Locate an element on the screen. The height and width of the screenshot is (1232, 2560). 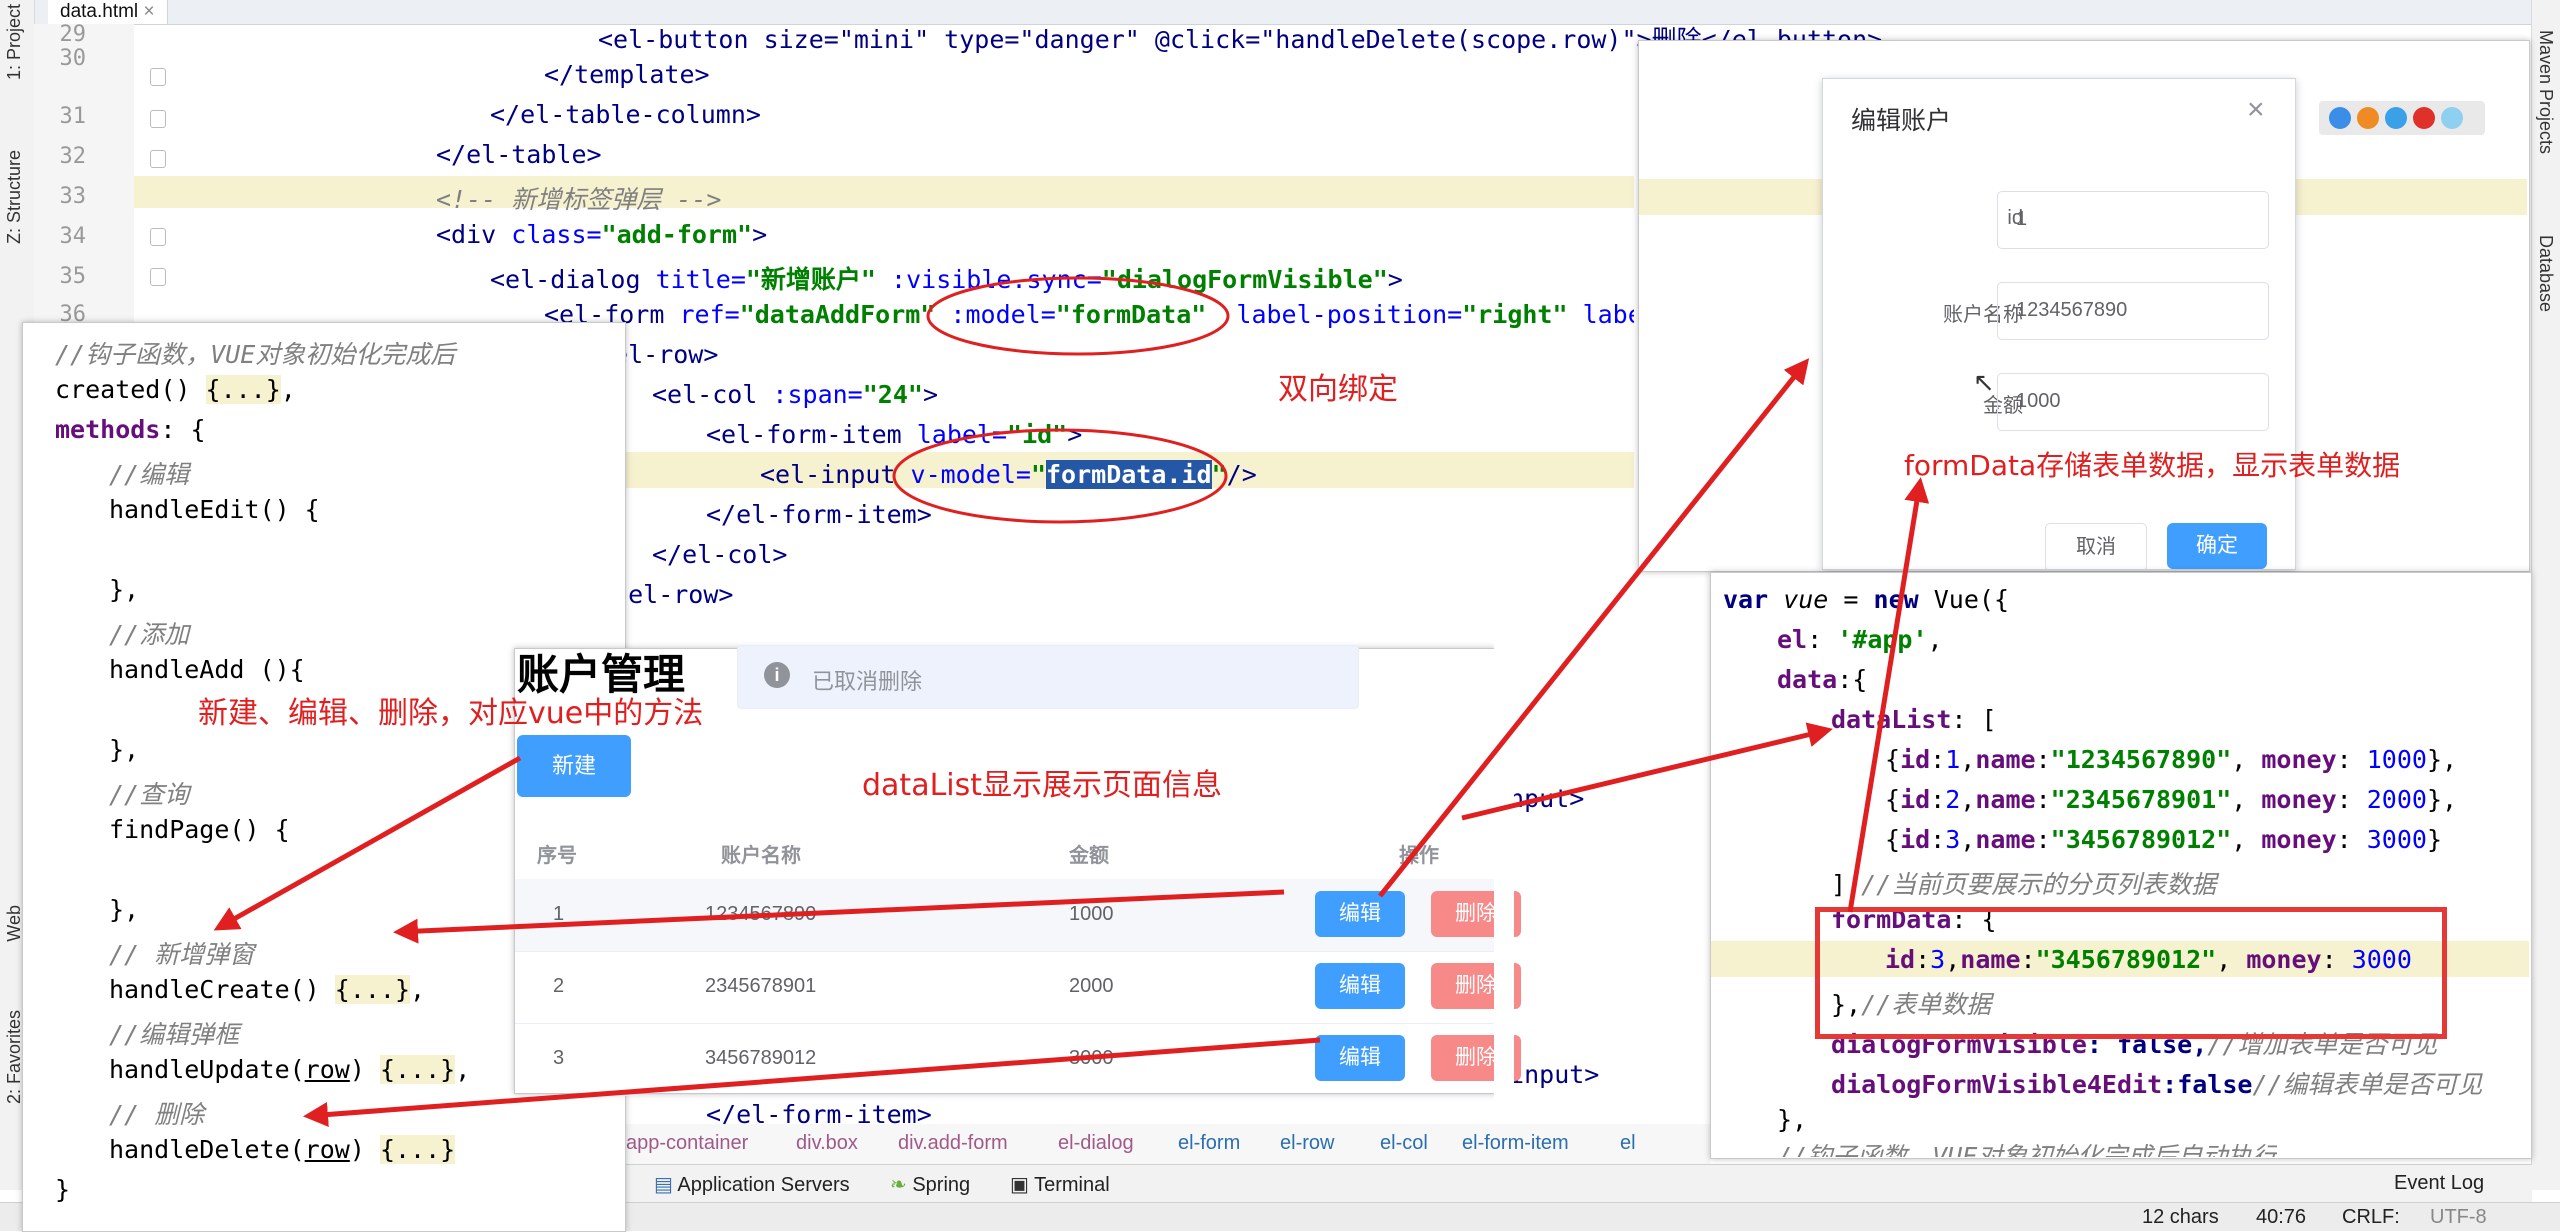
code-line: {id:1,name:"1234567890", money: 1000}, is located at coordinates (2171, 759).